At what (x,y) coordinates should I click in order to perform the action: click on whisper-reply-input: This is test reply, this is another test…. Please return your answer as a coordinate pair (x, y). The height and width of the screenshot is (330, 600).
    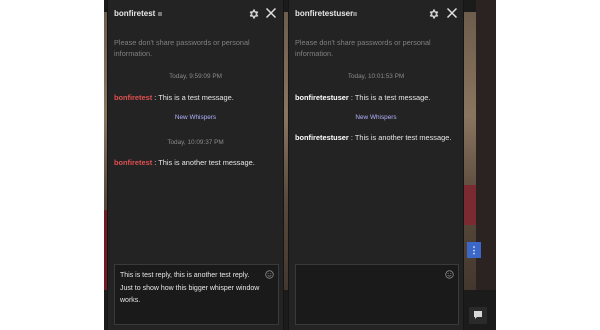
    Looking at the image, I should click on (196, 294).